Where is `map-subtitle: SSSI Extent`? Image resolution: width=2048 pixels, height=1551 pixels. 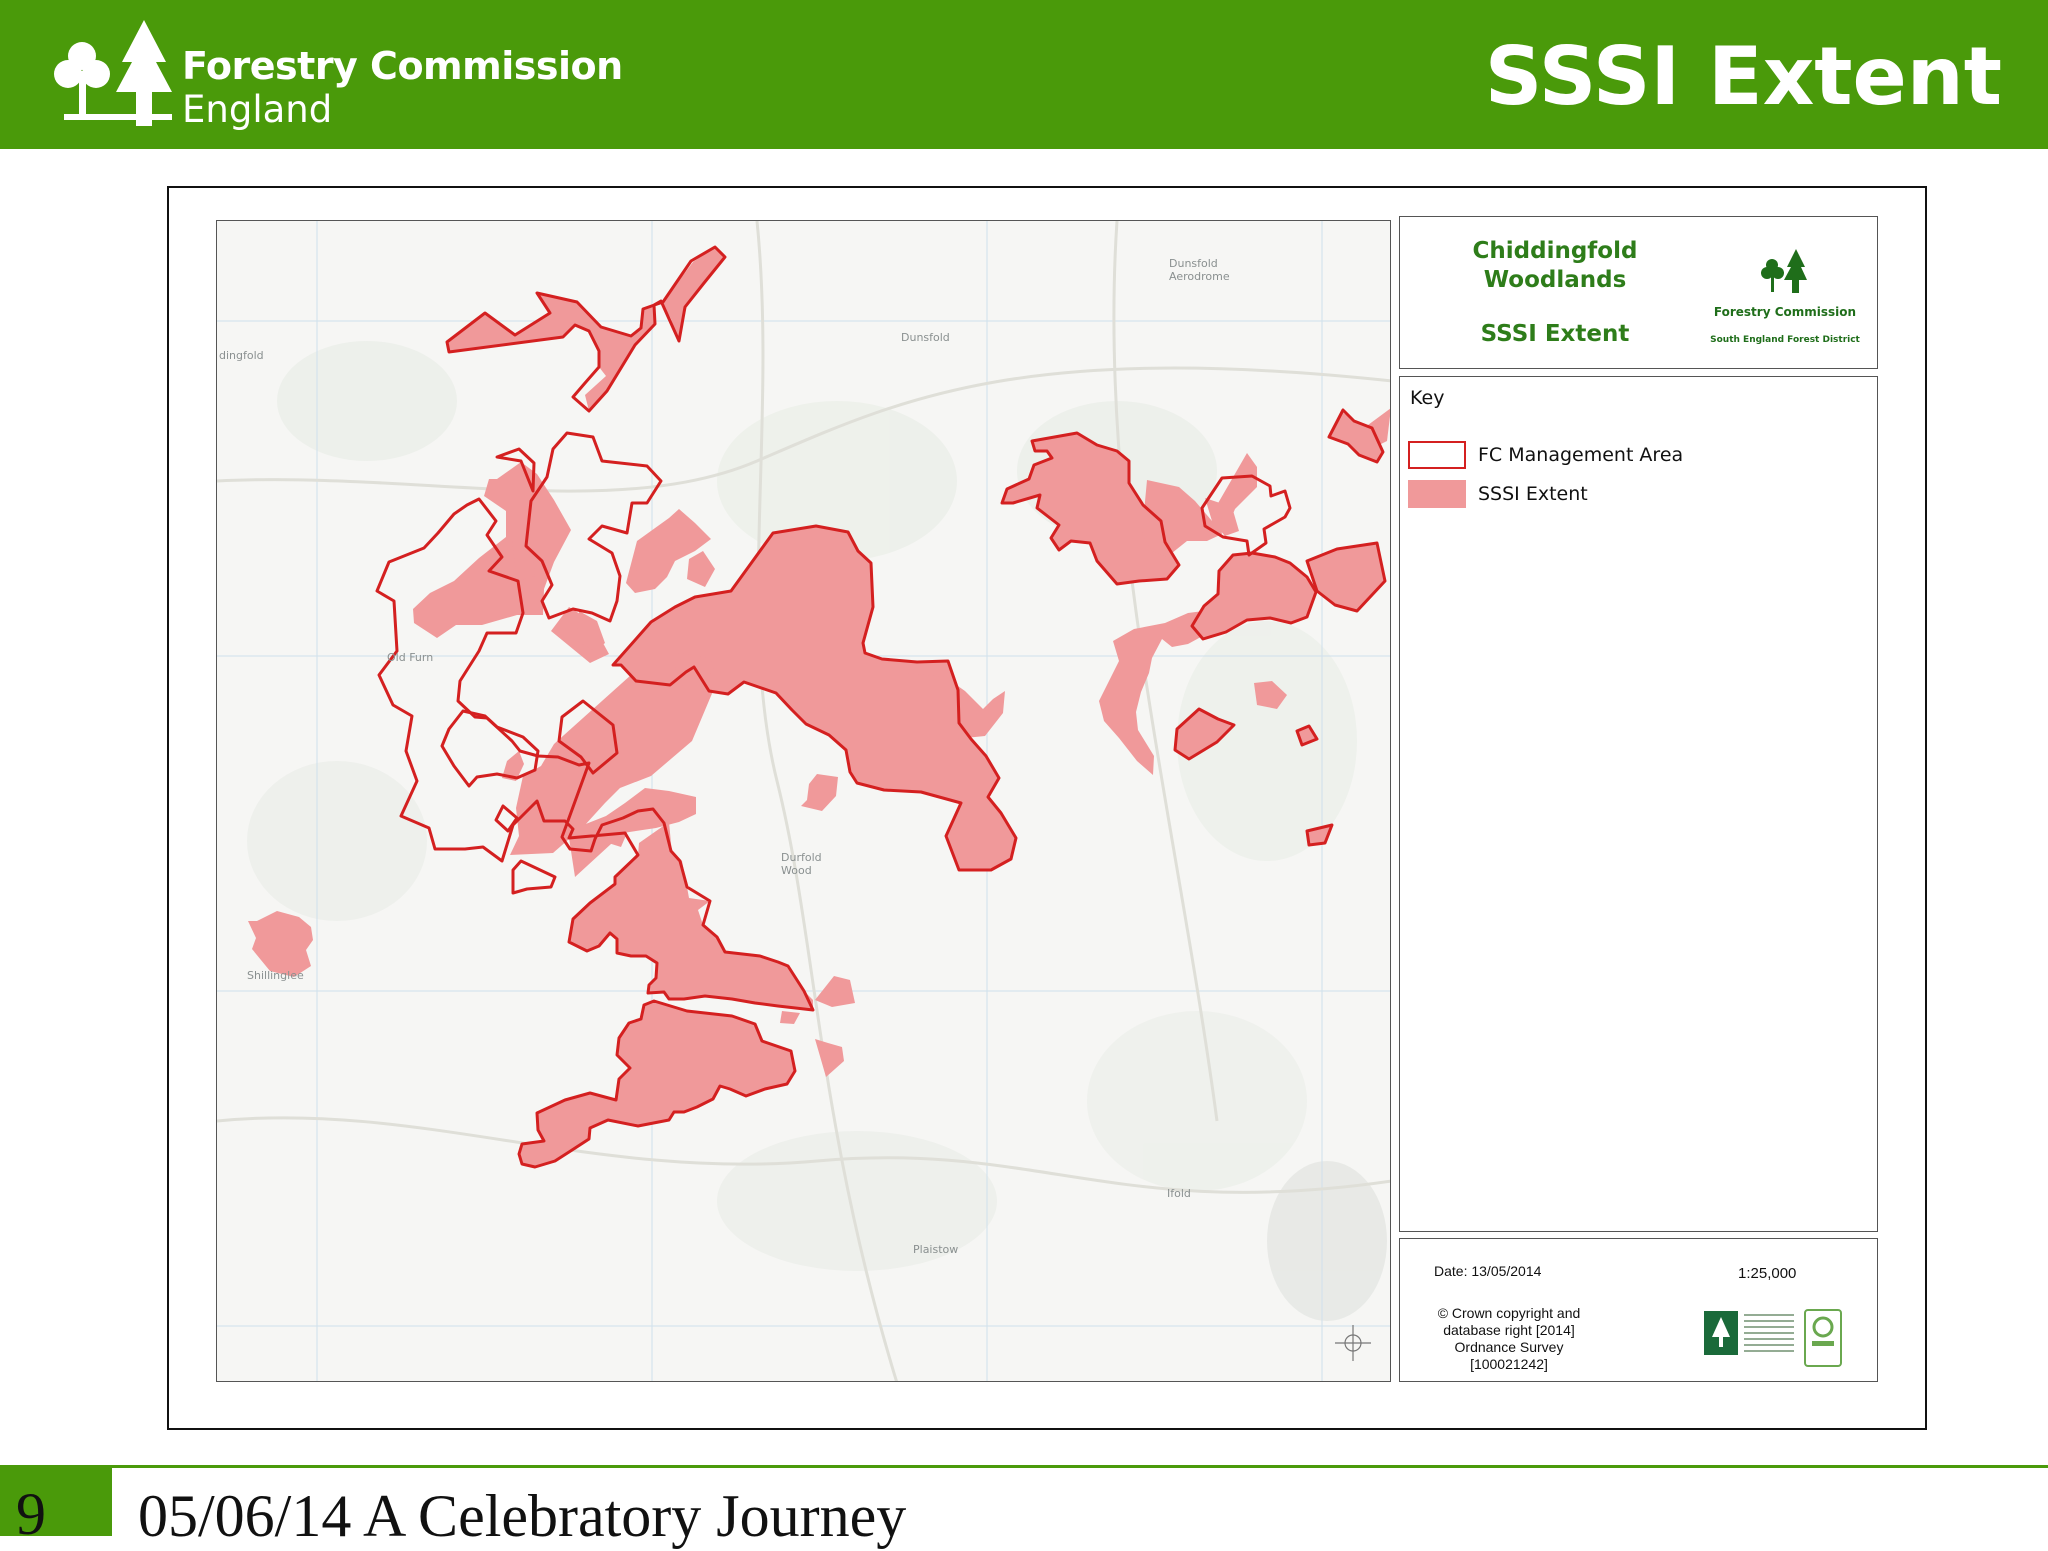 map-subtitle: SSSI Extent is located at coordinates (1555, 334).